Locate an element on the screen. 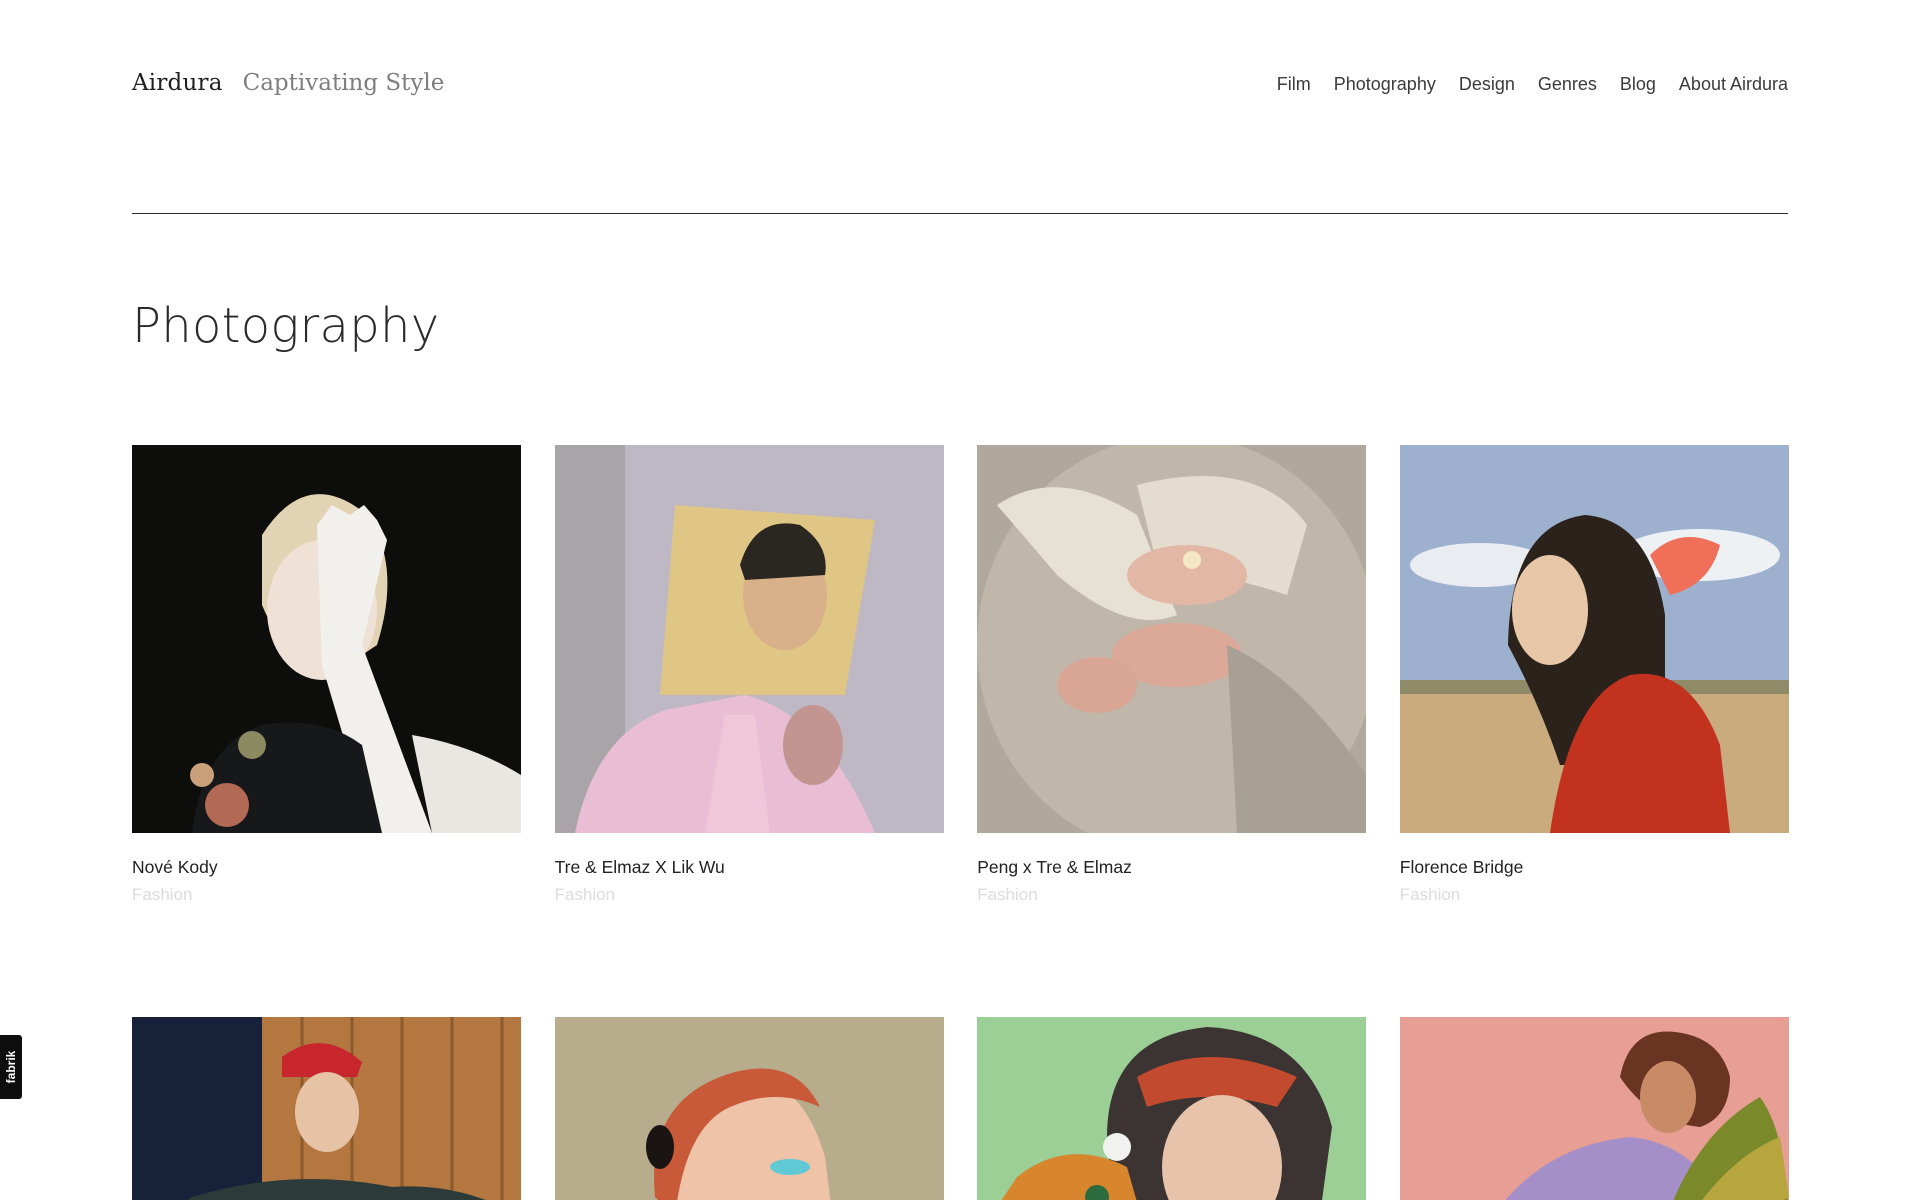  project-card: Tre & Elmaz X Lik Wu Fashion is located at coordinates (749, 731).